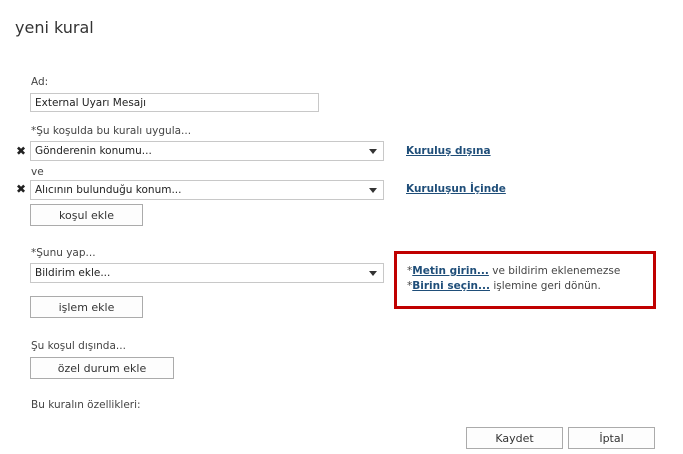 Image resolution: width=683 pixels, height=454 pixels. Describe the element at coordinates (91, 102) in the screenshot. I see `name-input-value: External Uyarı Mesajı` at that location.